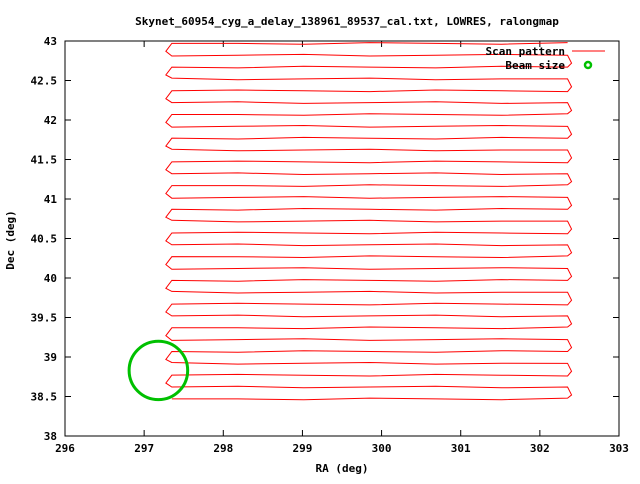 This screenshot has height=484, width=640. I want to click on beam-size-circle, so click(158, 370).